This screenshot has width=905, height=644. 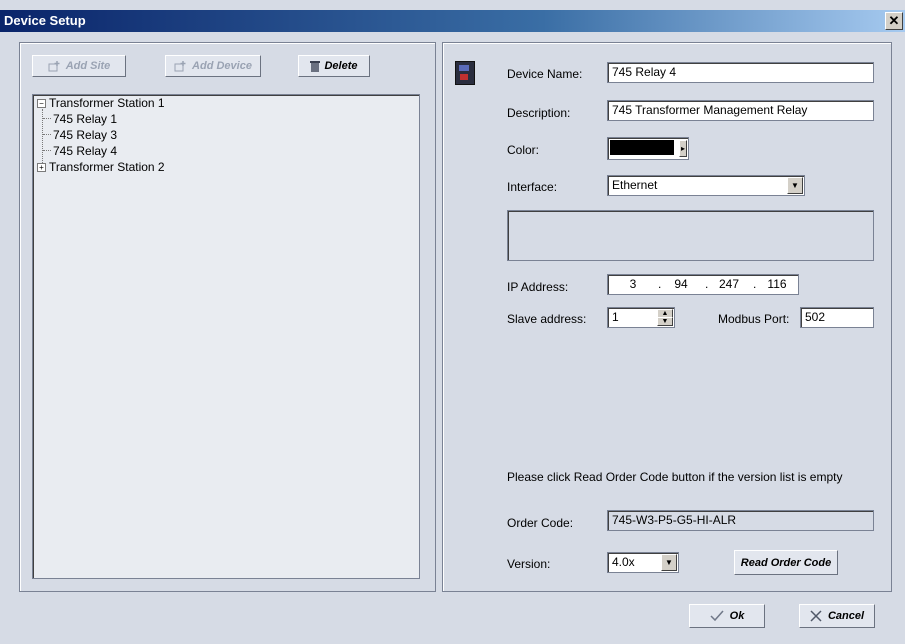 I want to click on slave-address-stepper: 1 ▲ ▼, so click(x=641, y=317).